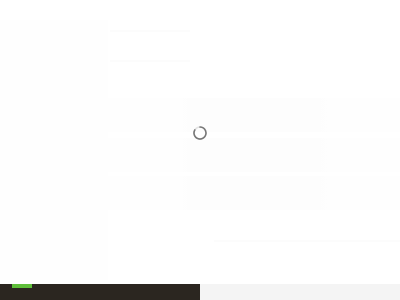  What do you see at coordinates (300, 292) in the screenshot?
I see `bottom-bar-right` at bounding box center [300, 292].